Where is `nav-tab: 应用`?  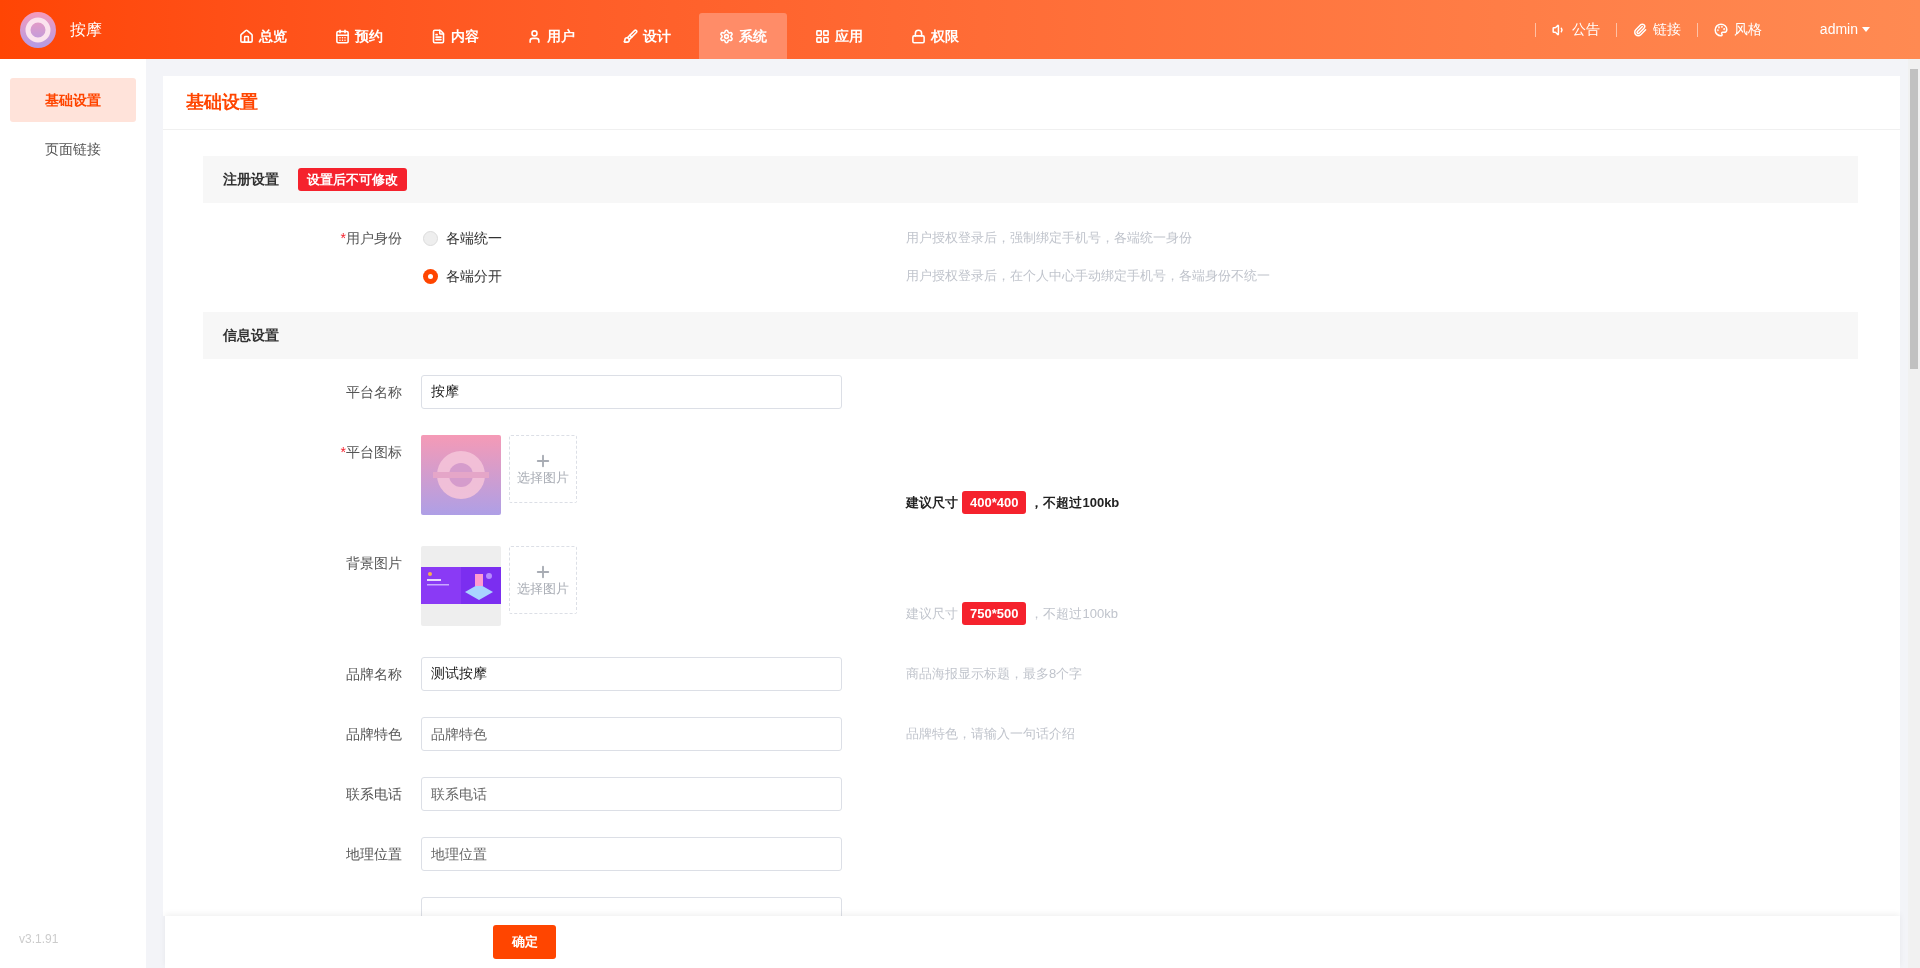
nav-tab: 应用 is located at coordinates (839, 36).